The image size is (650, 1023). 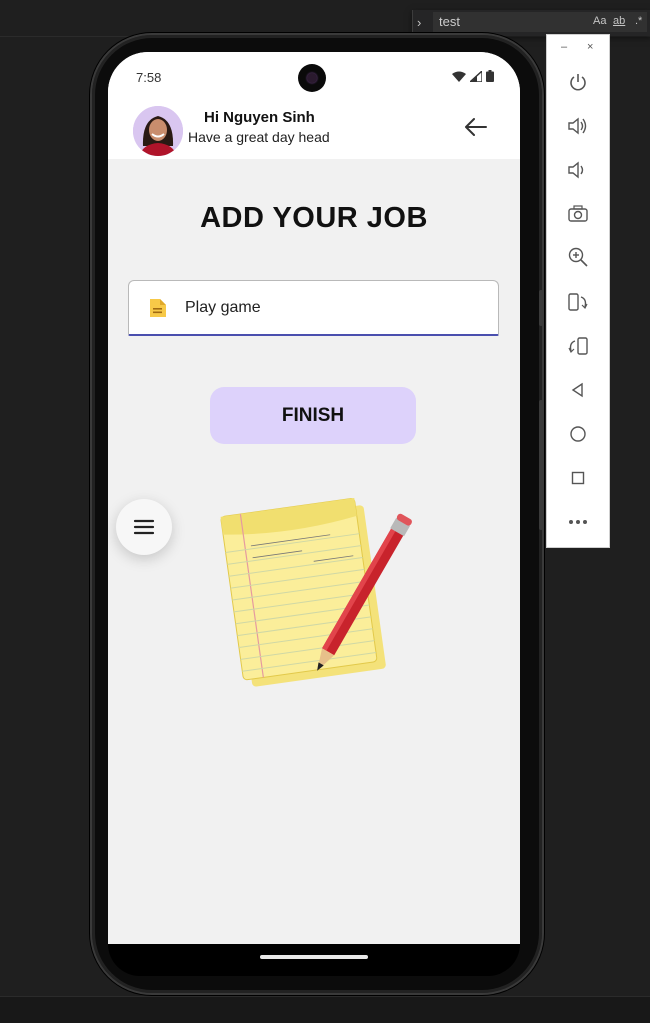 I want to click on wifi-icon, so click(x=459, y=76).